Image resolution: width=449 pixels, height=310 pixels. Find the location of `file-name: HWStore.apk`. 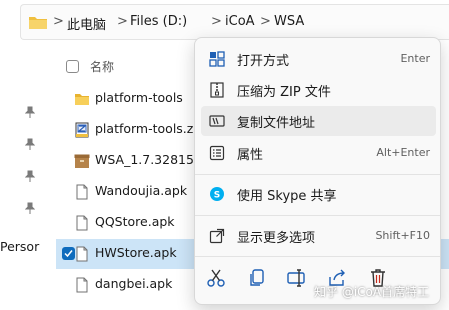

file-name: HWStore.apk is located at coordinates (136, 252).